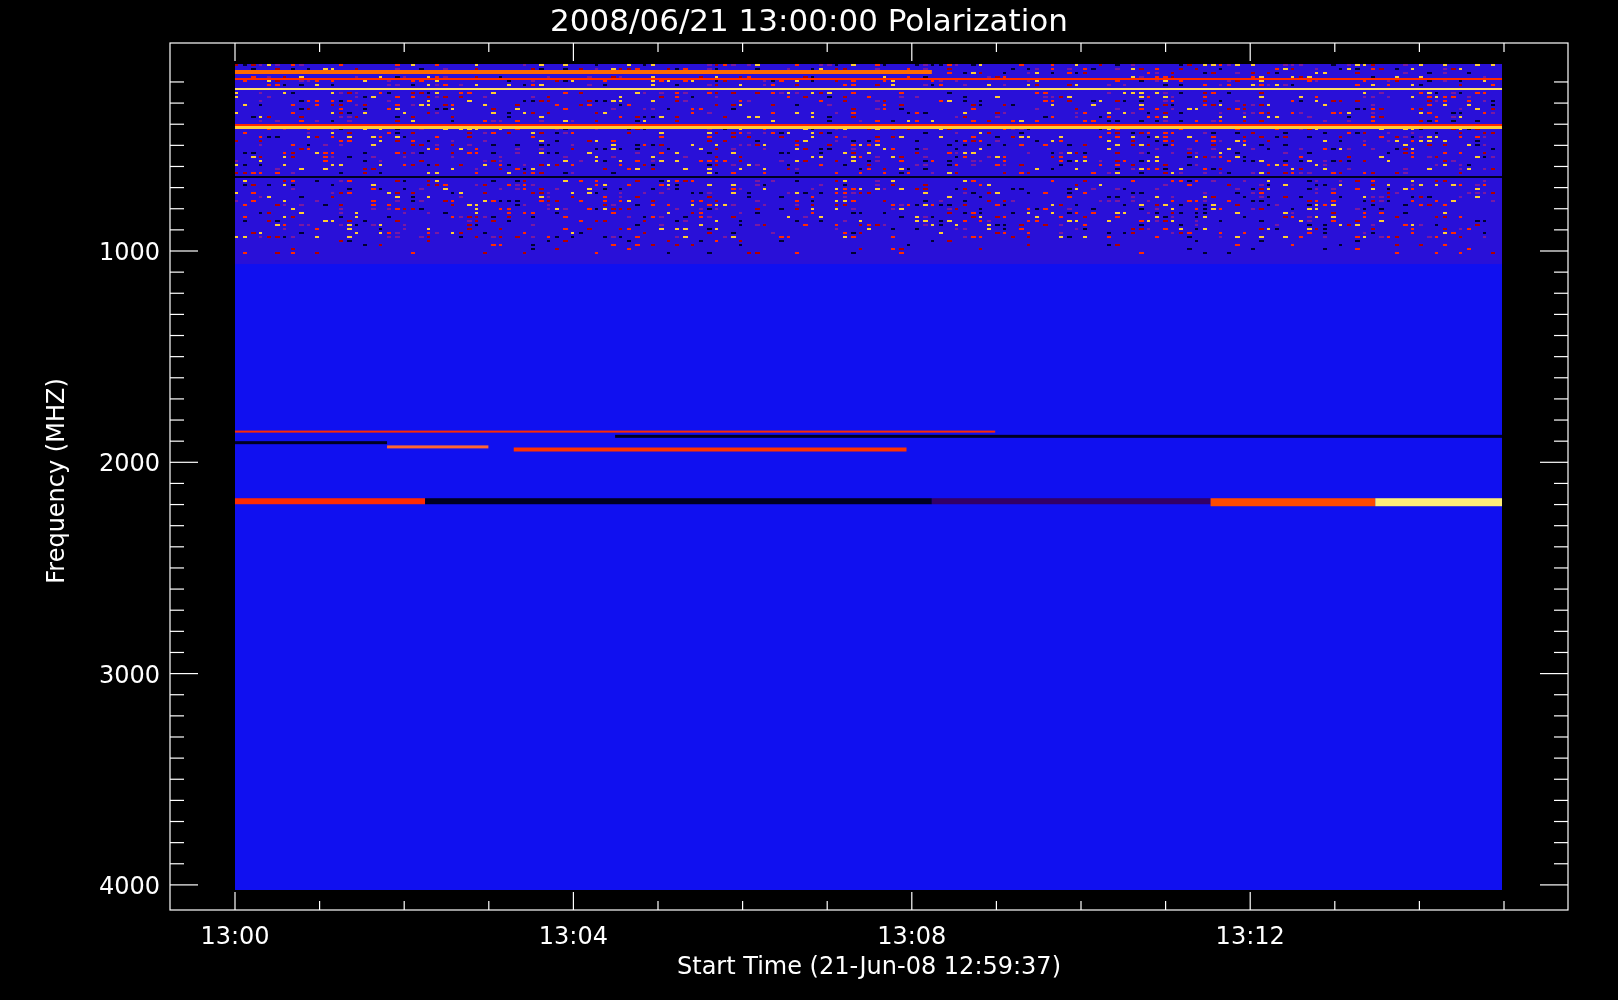  What do you see at coordinates (809, 20) in the screenshot?
I see `chart-title: 2008/06/21 13:00:00 Polarization` at bounding box center [809, 20].